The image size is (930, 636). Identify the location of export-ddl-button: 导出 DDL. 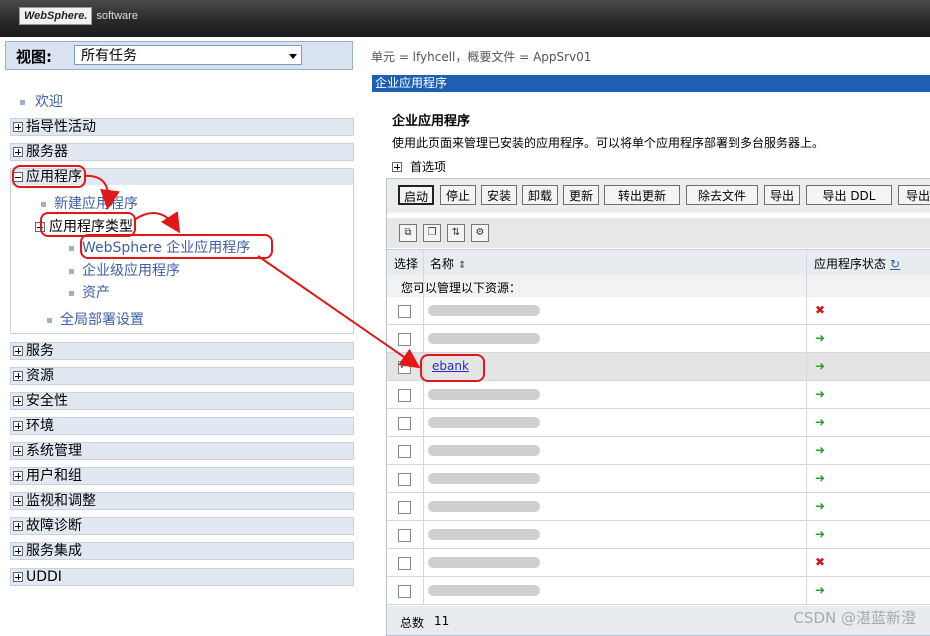
(849, 195).